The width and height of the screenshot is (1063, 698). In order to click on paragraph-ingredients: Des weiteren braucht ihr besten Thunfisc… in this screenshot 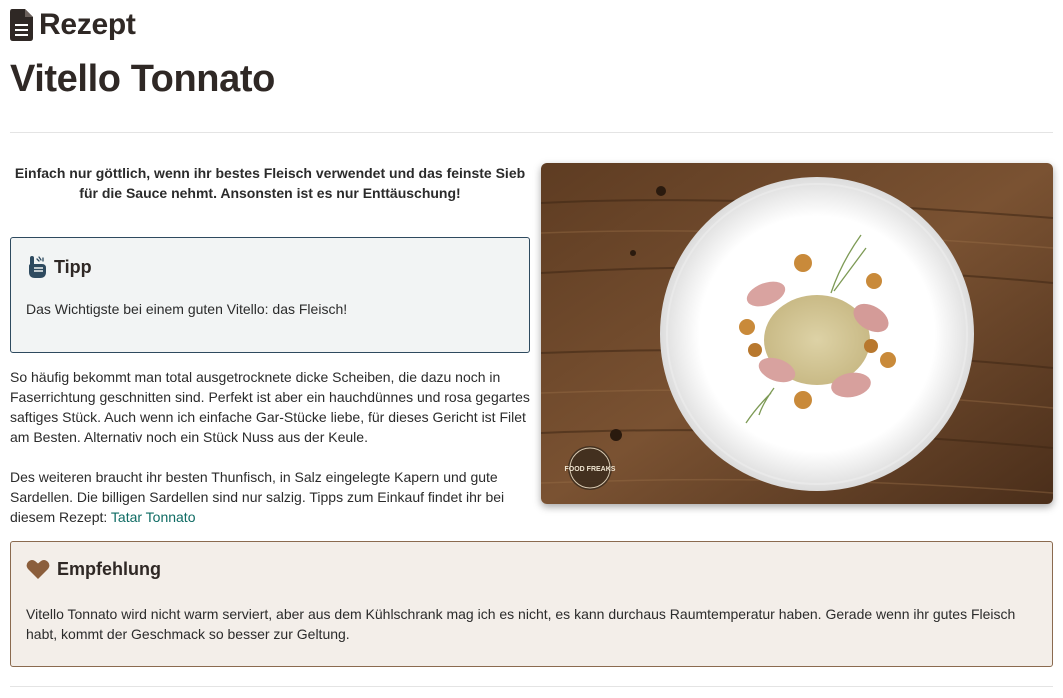, I will do `click(270, 497)`.